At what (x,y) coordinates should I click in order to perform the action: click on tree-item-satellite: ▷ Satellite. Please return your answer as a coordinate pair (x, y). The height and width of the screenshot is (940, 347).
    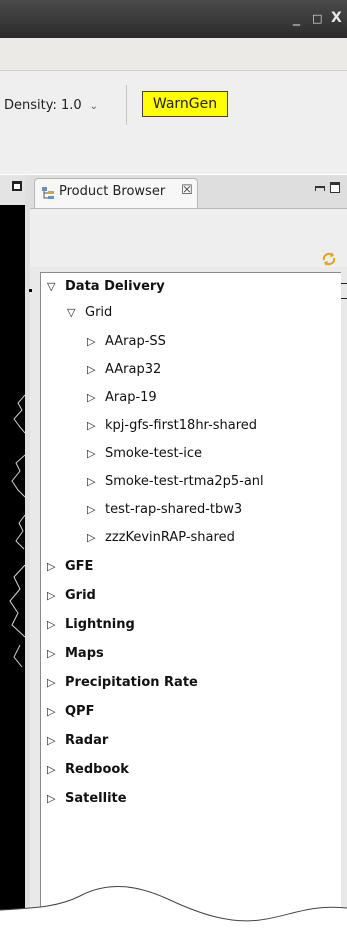
    Looking at the image, I should click on (87, 799).